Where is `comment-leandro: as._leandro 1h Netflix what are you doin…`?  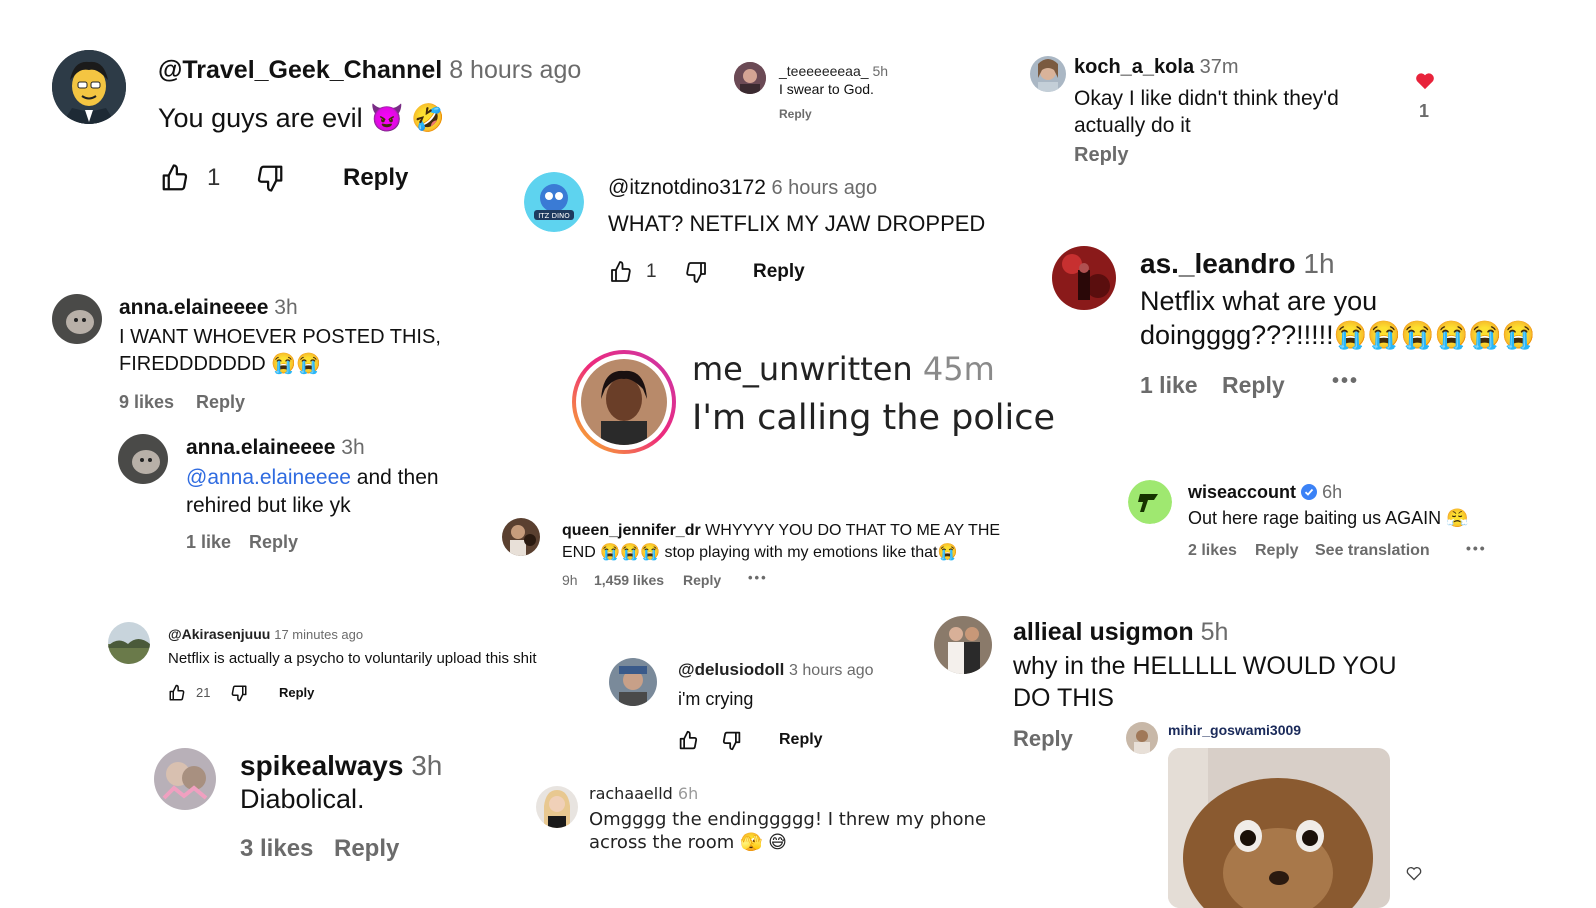 comment-leandro: as._leandro 1h Netflix what are you doin… is located at coordinates (1307, 324).